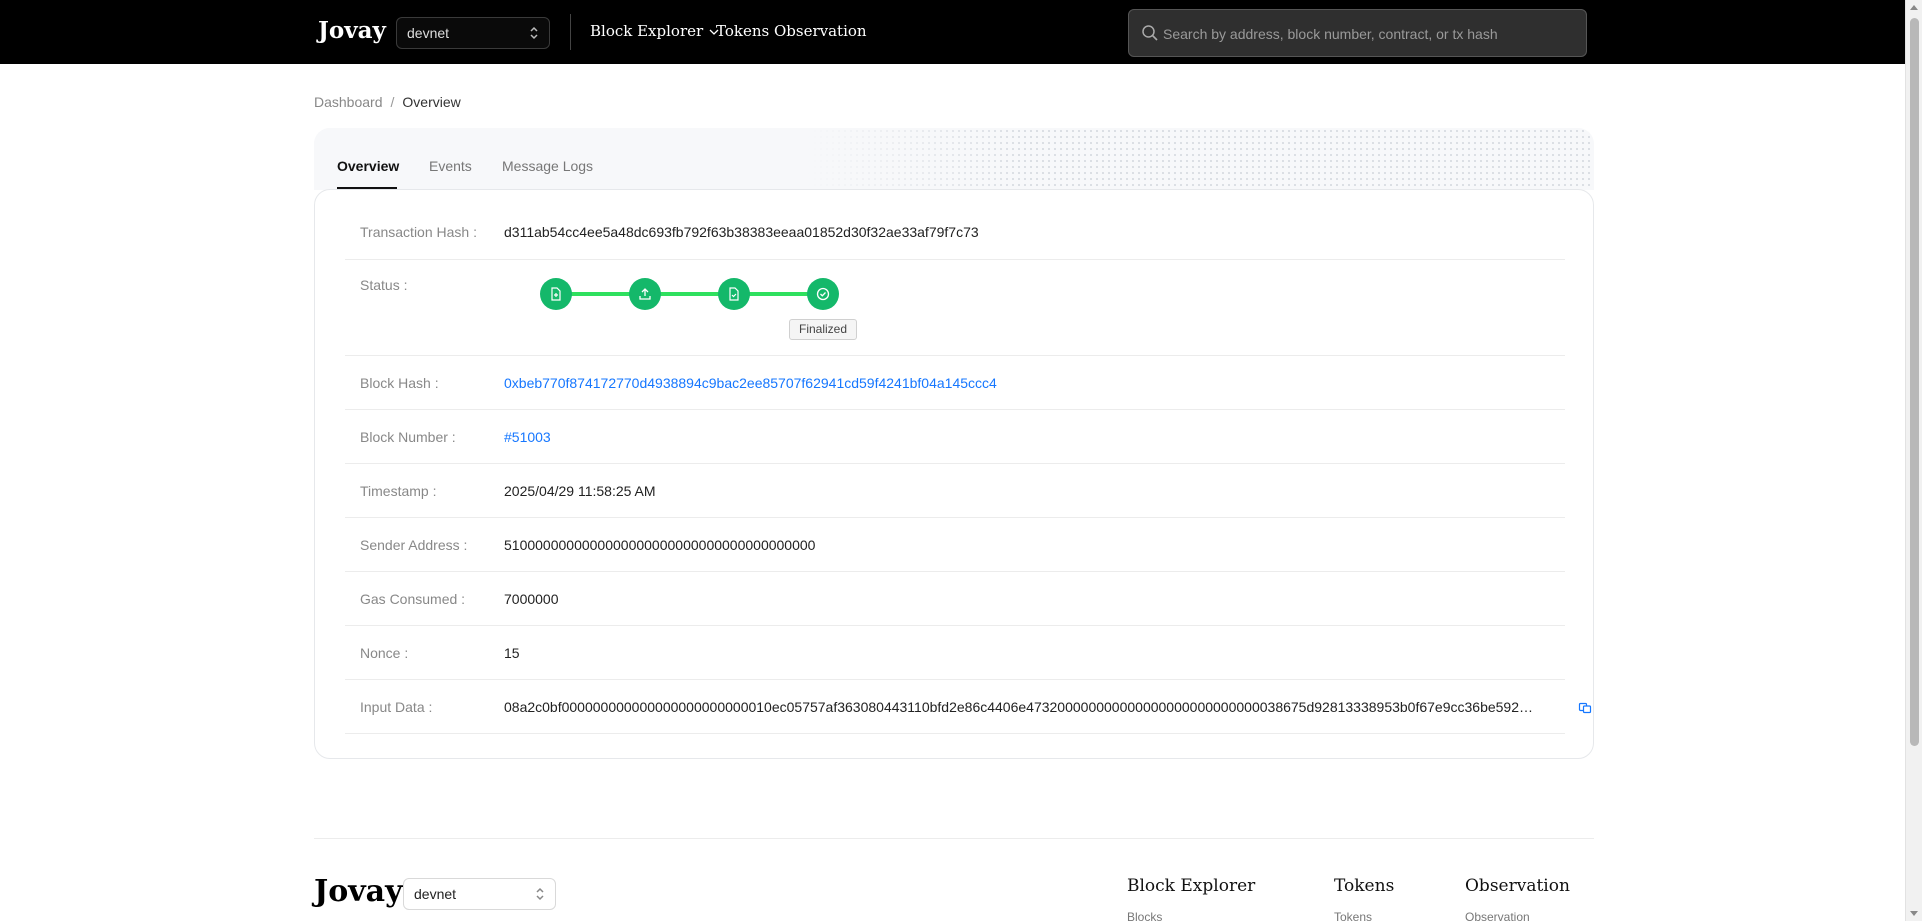 The image size is (1922, 921). What do you see at coordinates (645, 294) in the screenshot?
I see `upload-icon` at bounding box center [645, 294].